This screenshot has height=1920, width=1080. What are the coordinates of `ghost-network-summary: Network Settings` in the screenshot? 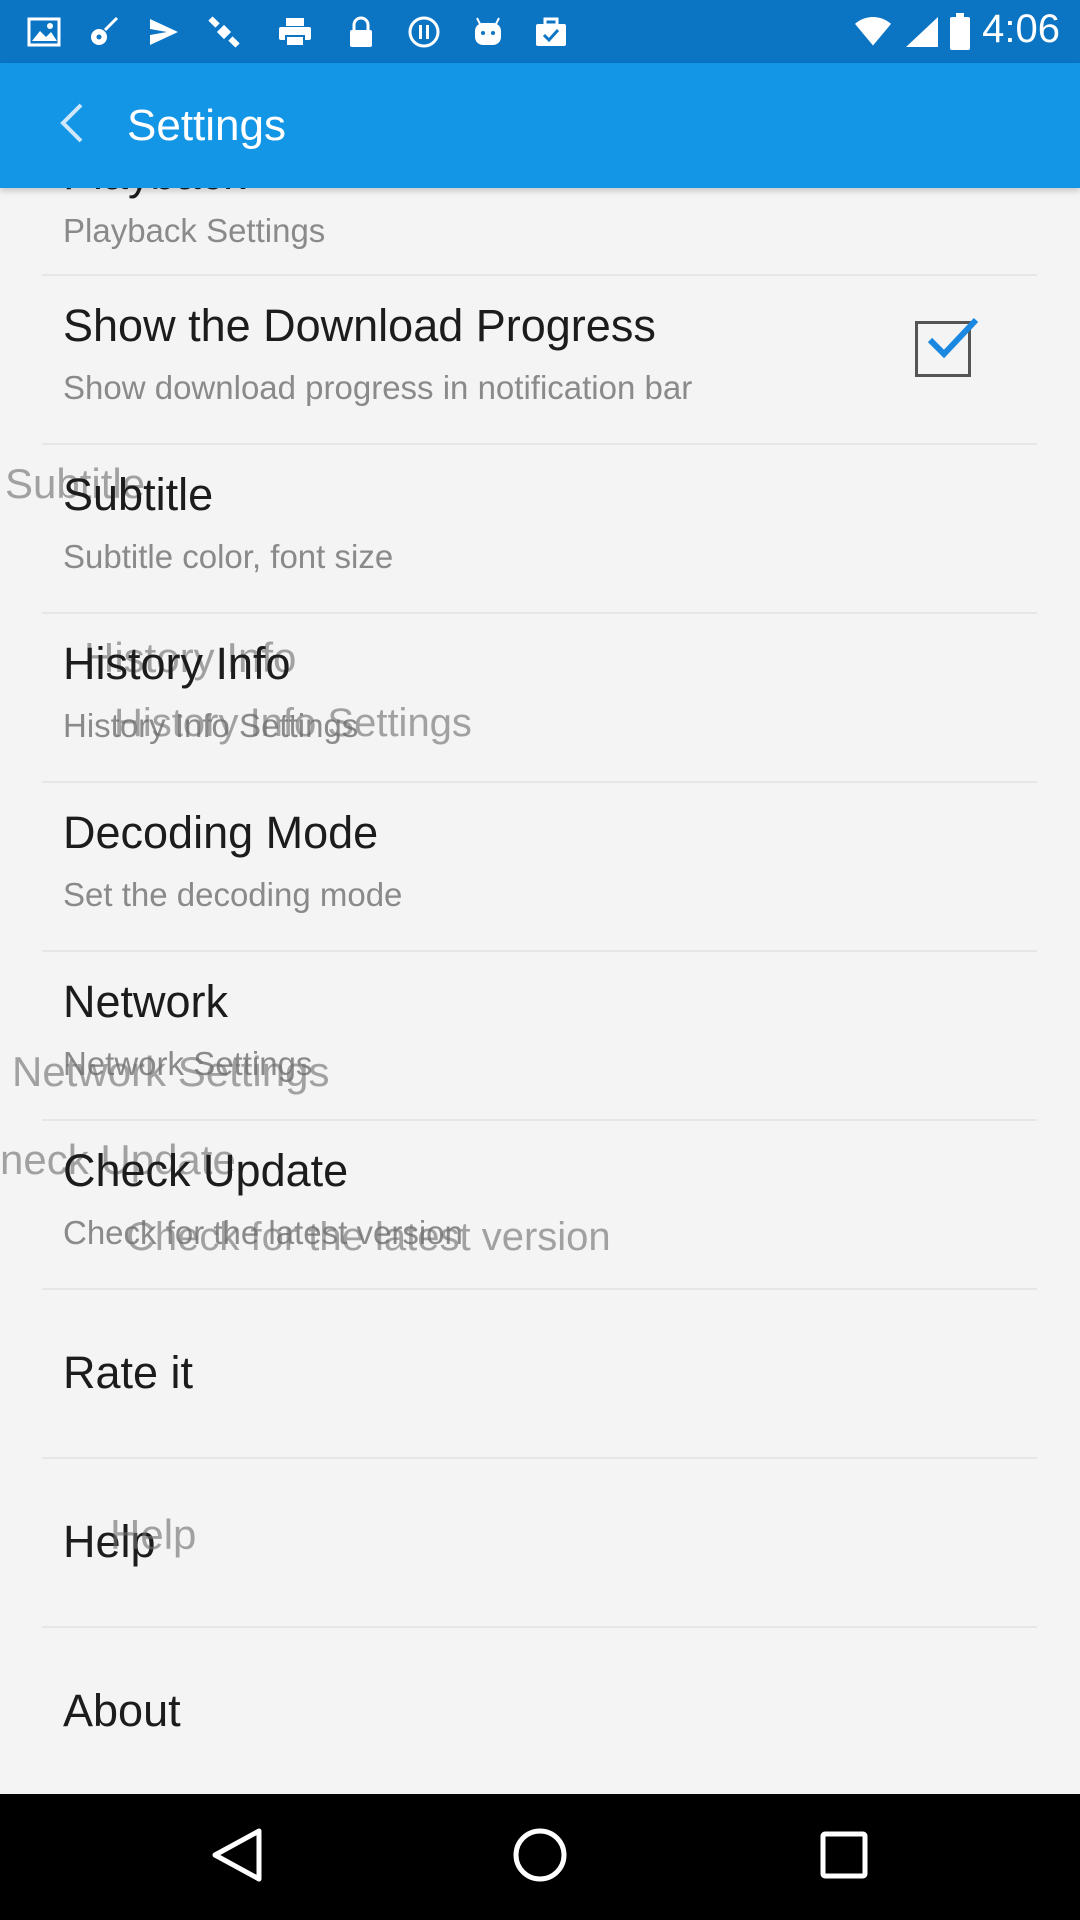 It's located at (171, 1071).